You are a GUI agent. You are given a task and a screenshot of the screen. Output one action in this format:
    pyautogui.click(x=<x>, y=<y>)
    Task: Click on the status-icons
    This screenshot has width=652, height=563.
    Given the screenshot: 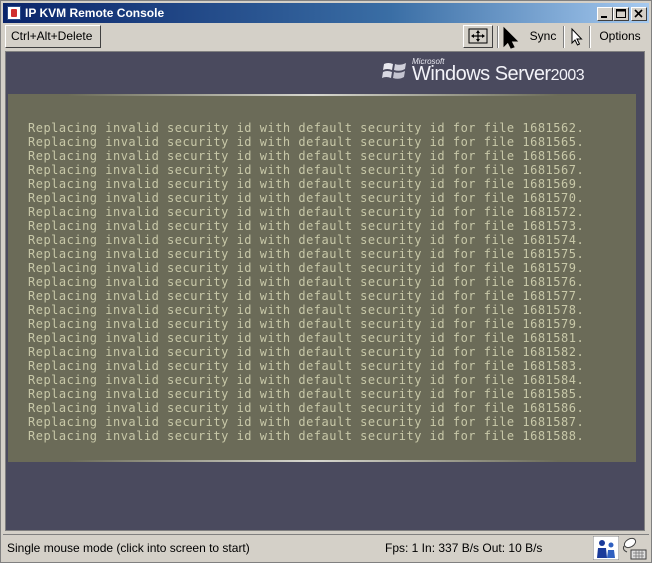 What is the action you would take?
    pyautogui.click(x=618, y=548)
    